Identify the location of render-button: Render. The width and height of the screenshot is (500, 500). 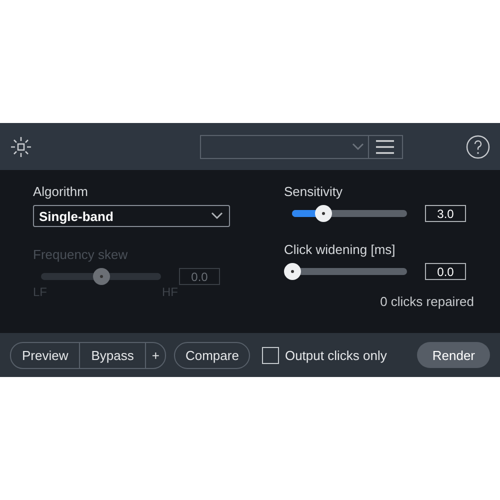
(453, 355).